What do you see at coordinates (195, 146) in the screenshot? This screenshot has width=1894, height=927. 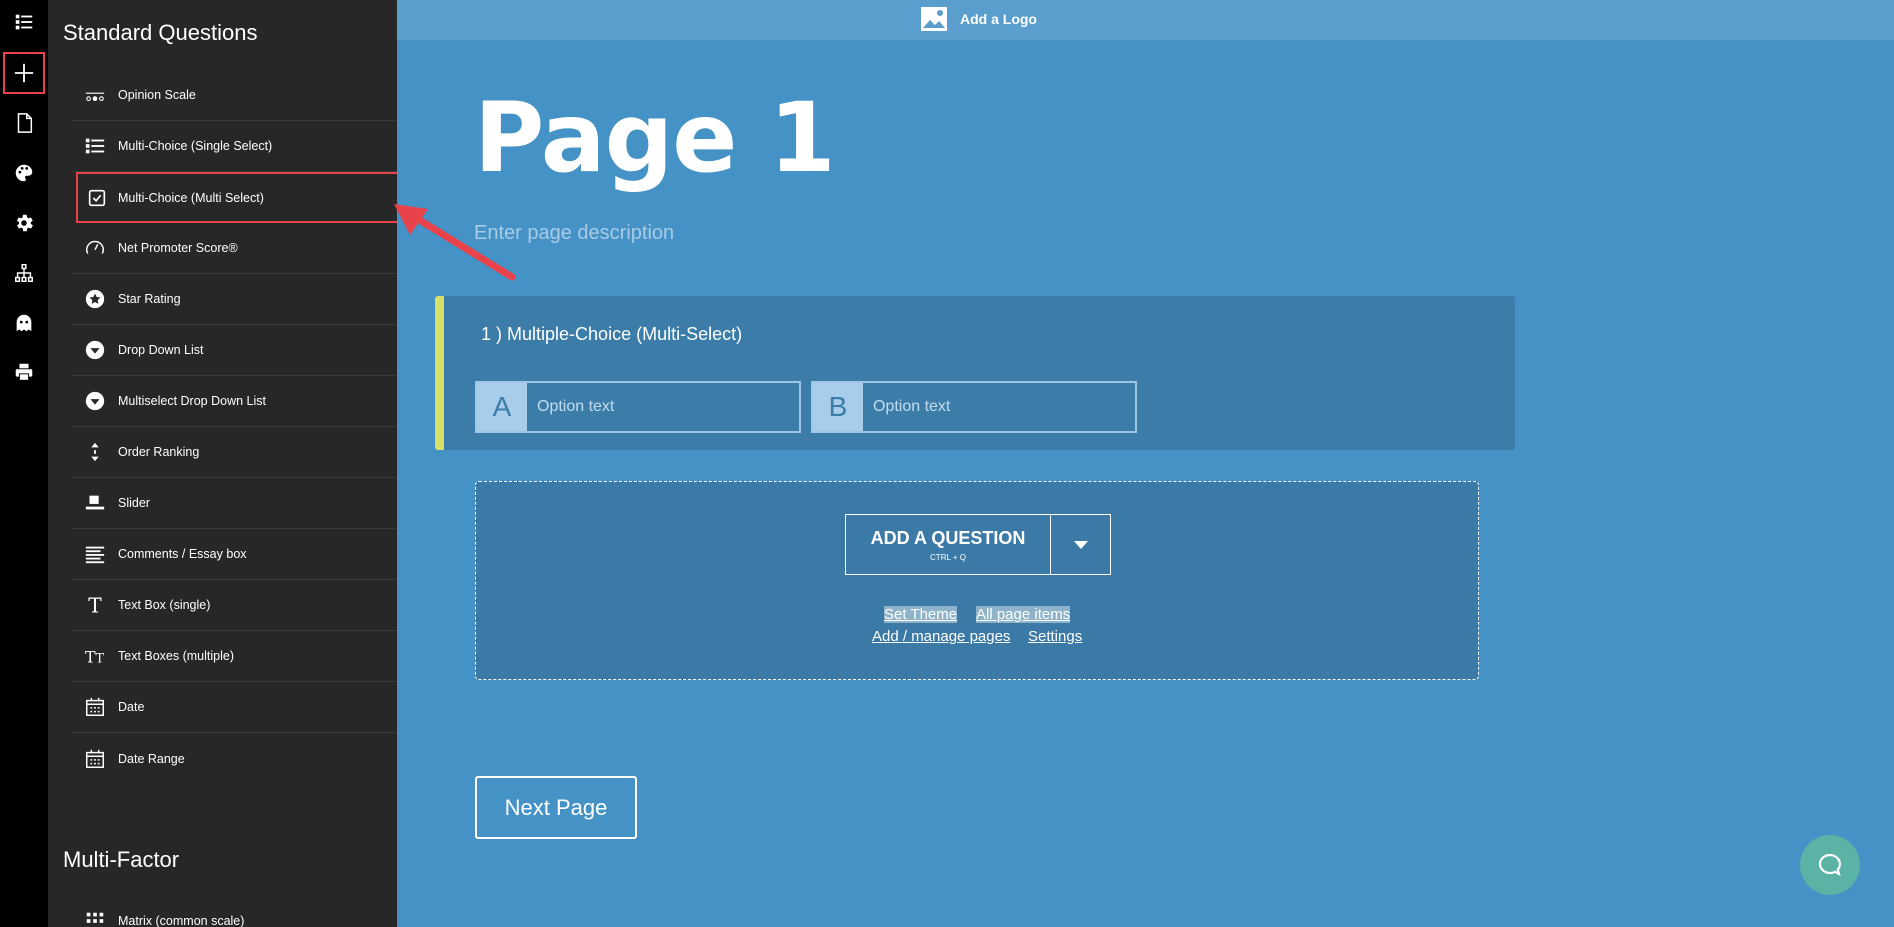 I see `question-type-label: Multi-Choice (Single Select)` at bounding box center [195, 146].